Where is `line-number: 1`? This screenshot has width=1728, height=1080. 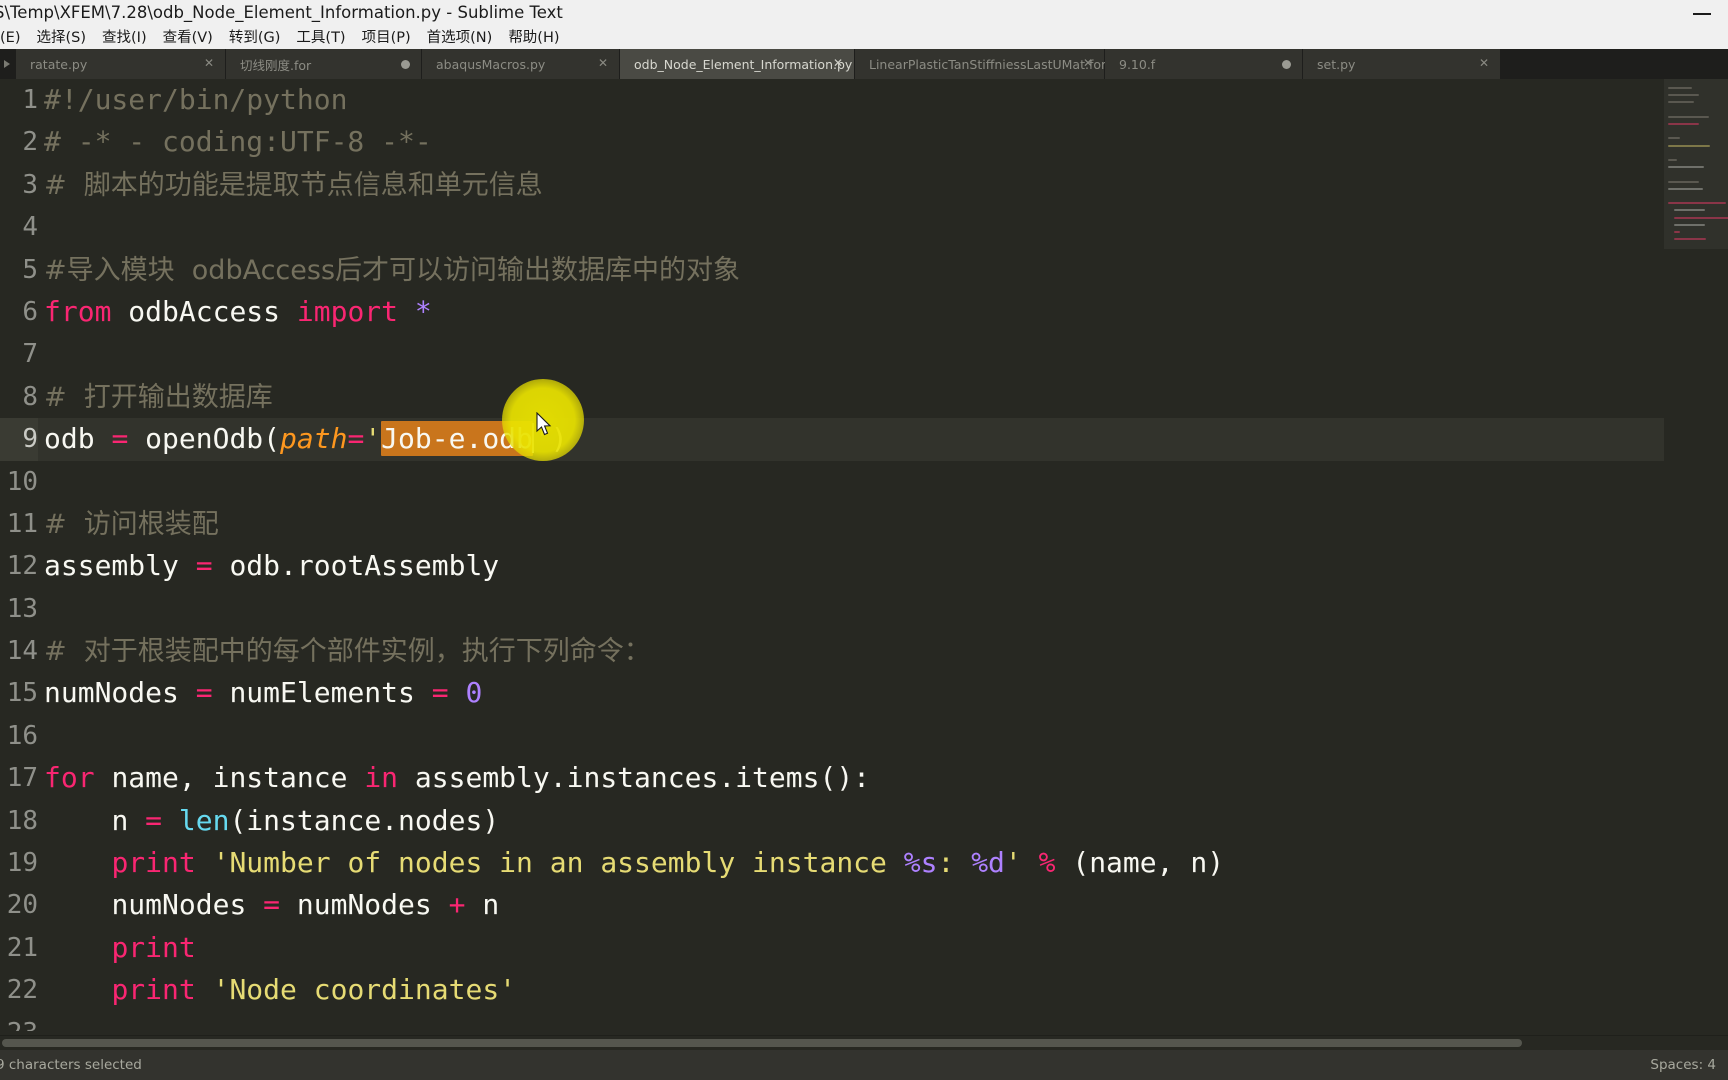 line-number: 1 is located at coordinates (30, 100).